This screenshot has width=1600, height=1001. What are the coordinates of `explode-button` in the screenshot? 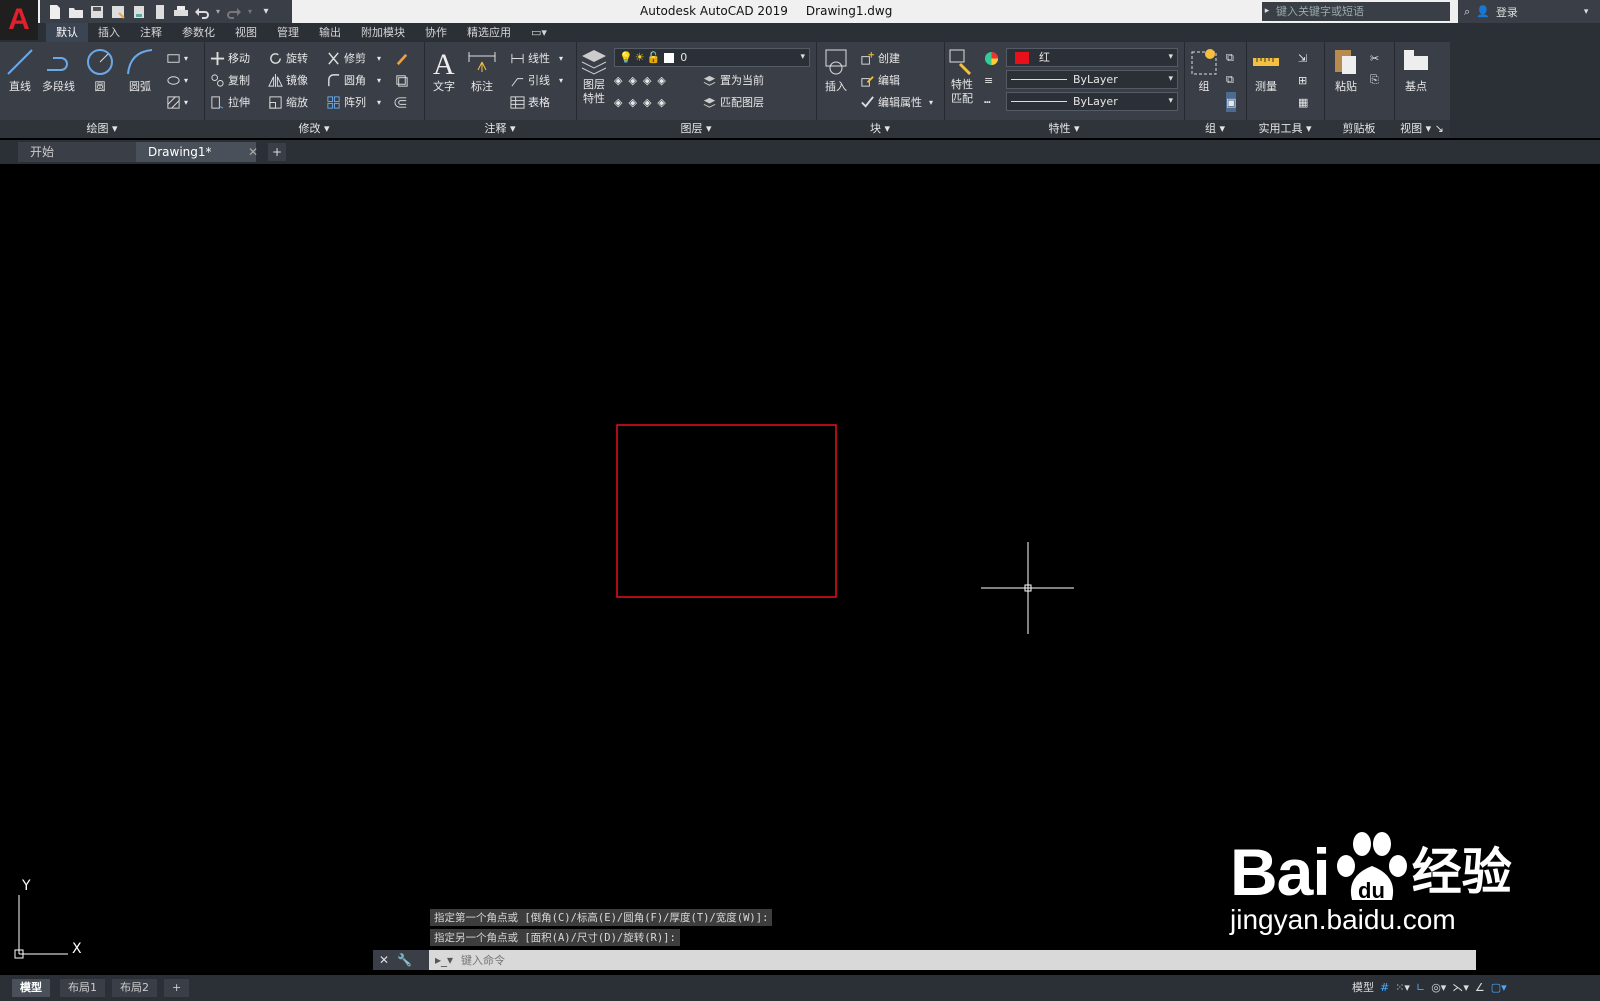 It's located at (401, 80).